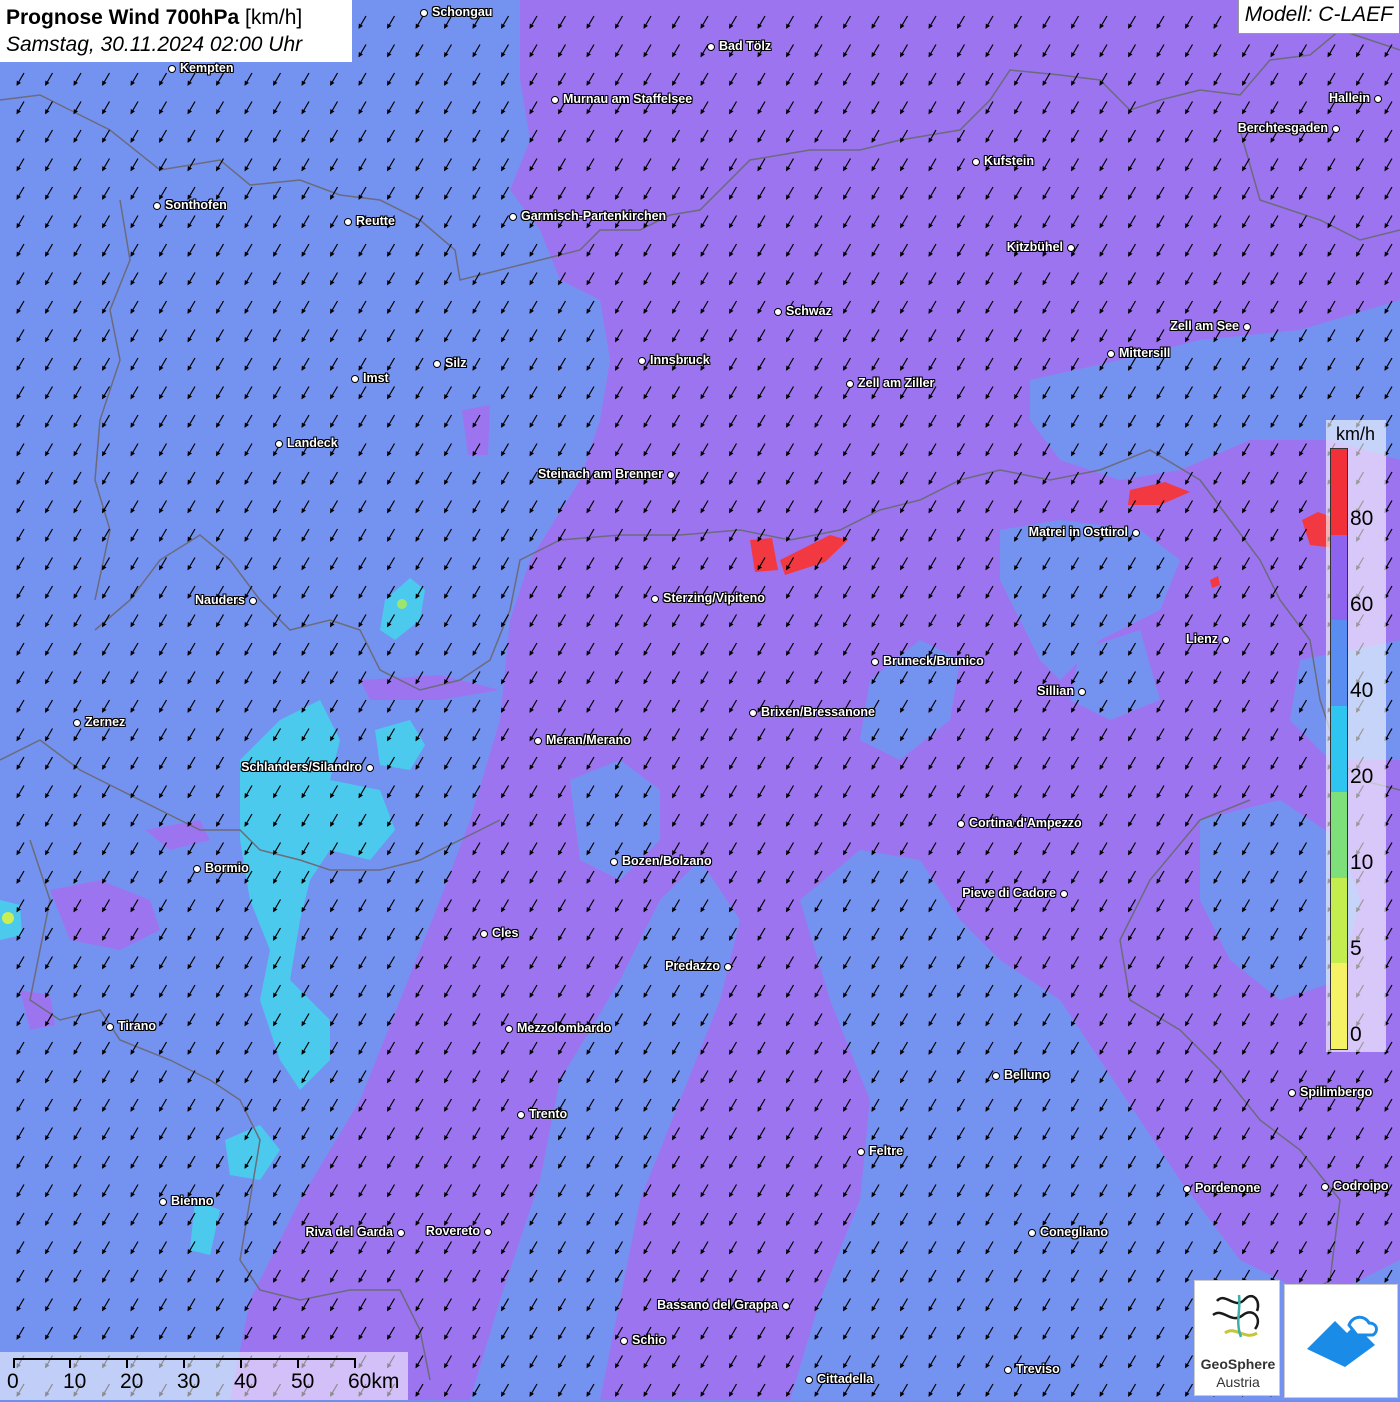 The image size is (1400, 1402). Describe the element at coordinates (303, 1381) in the screenshot. I see `scale-label: 50` at that location.